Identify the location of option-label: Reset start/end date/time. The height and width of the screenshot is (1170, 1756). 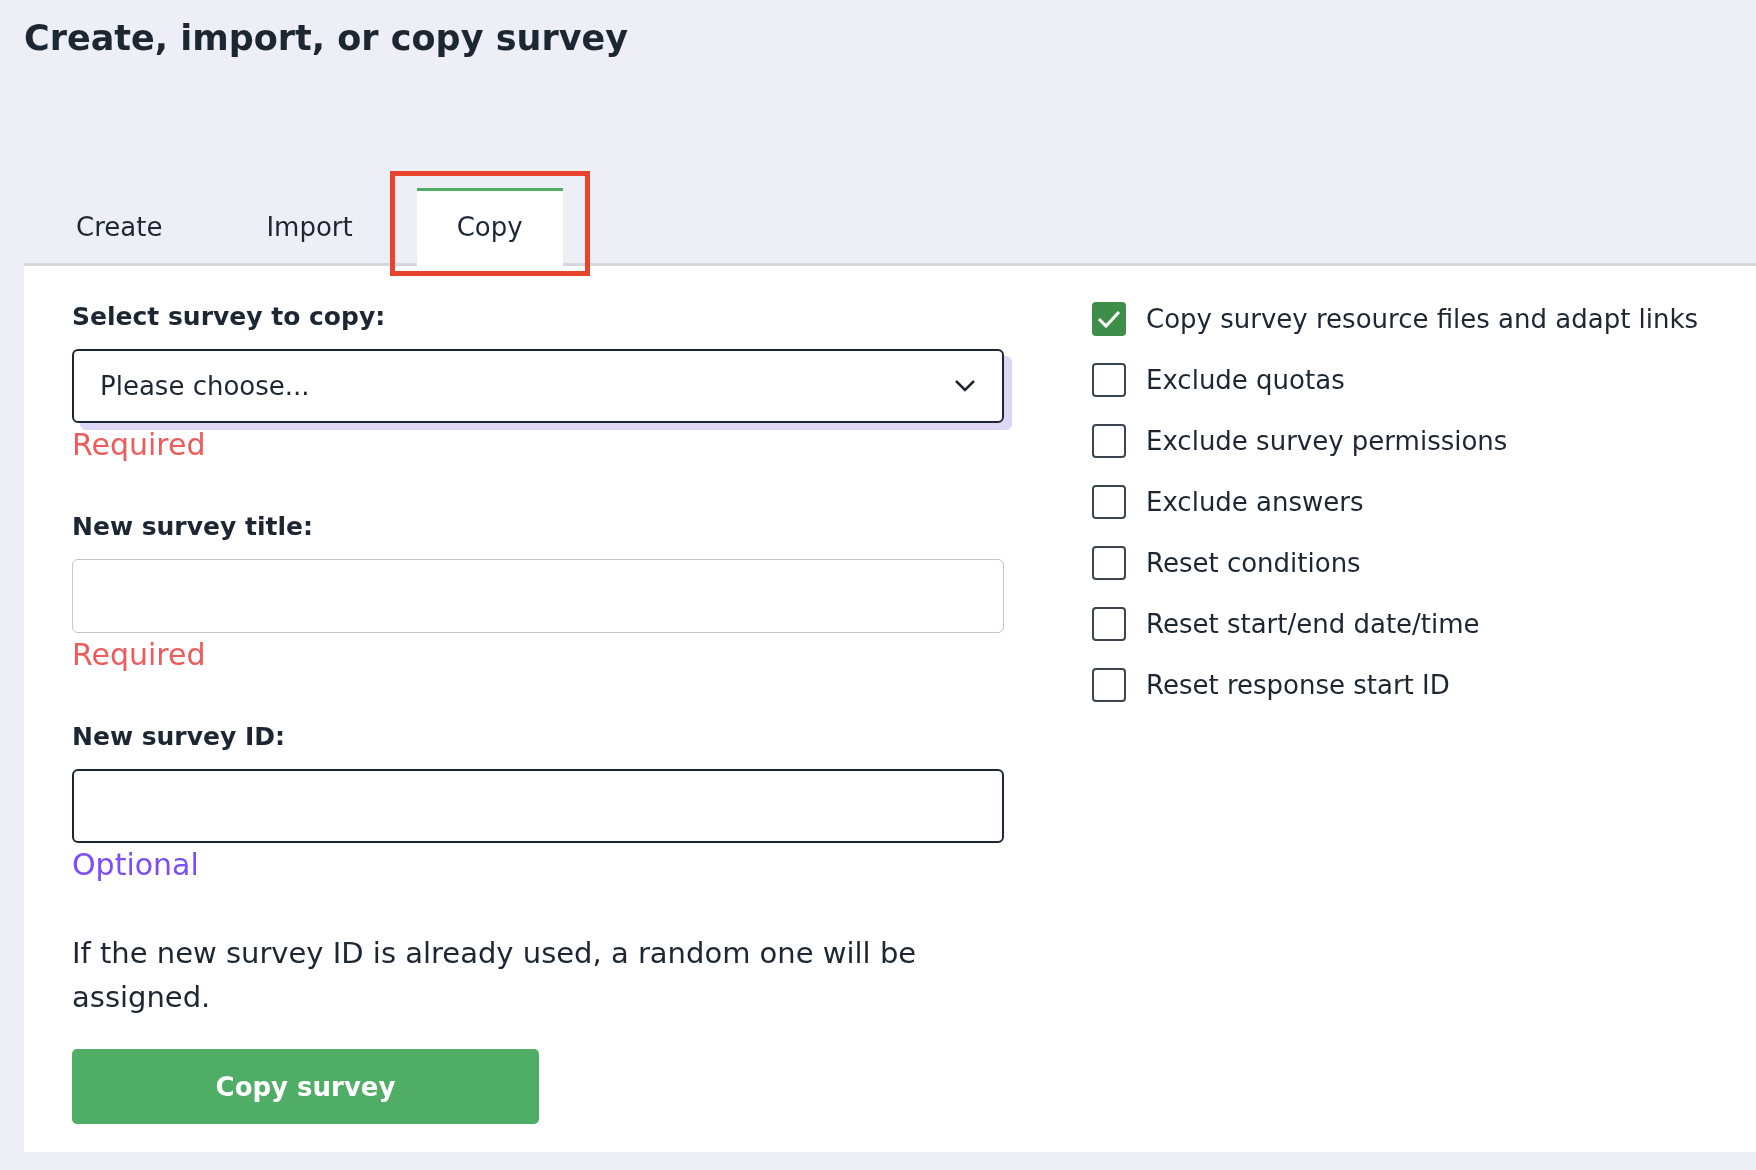
(1313, 624).